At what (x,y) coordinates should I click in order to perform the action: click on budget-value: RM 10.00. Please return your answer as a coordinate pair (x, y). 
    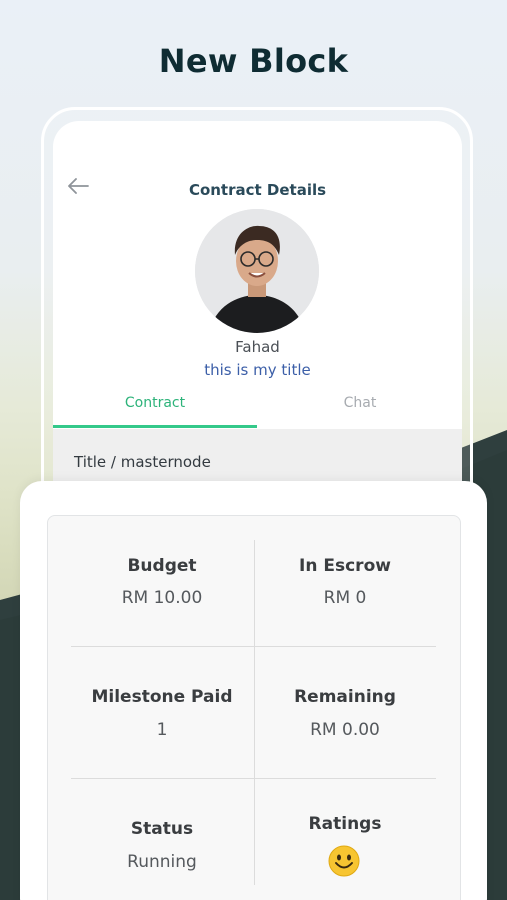
    Looking at the image, I should click on (162, 598).